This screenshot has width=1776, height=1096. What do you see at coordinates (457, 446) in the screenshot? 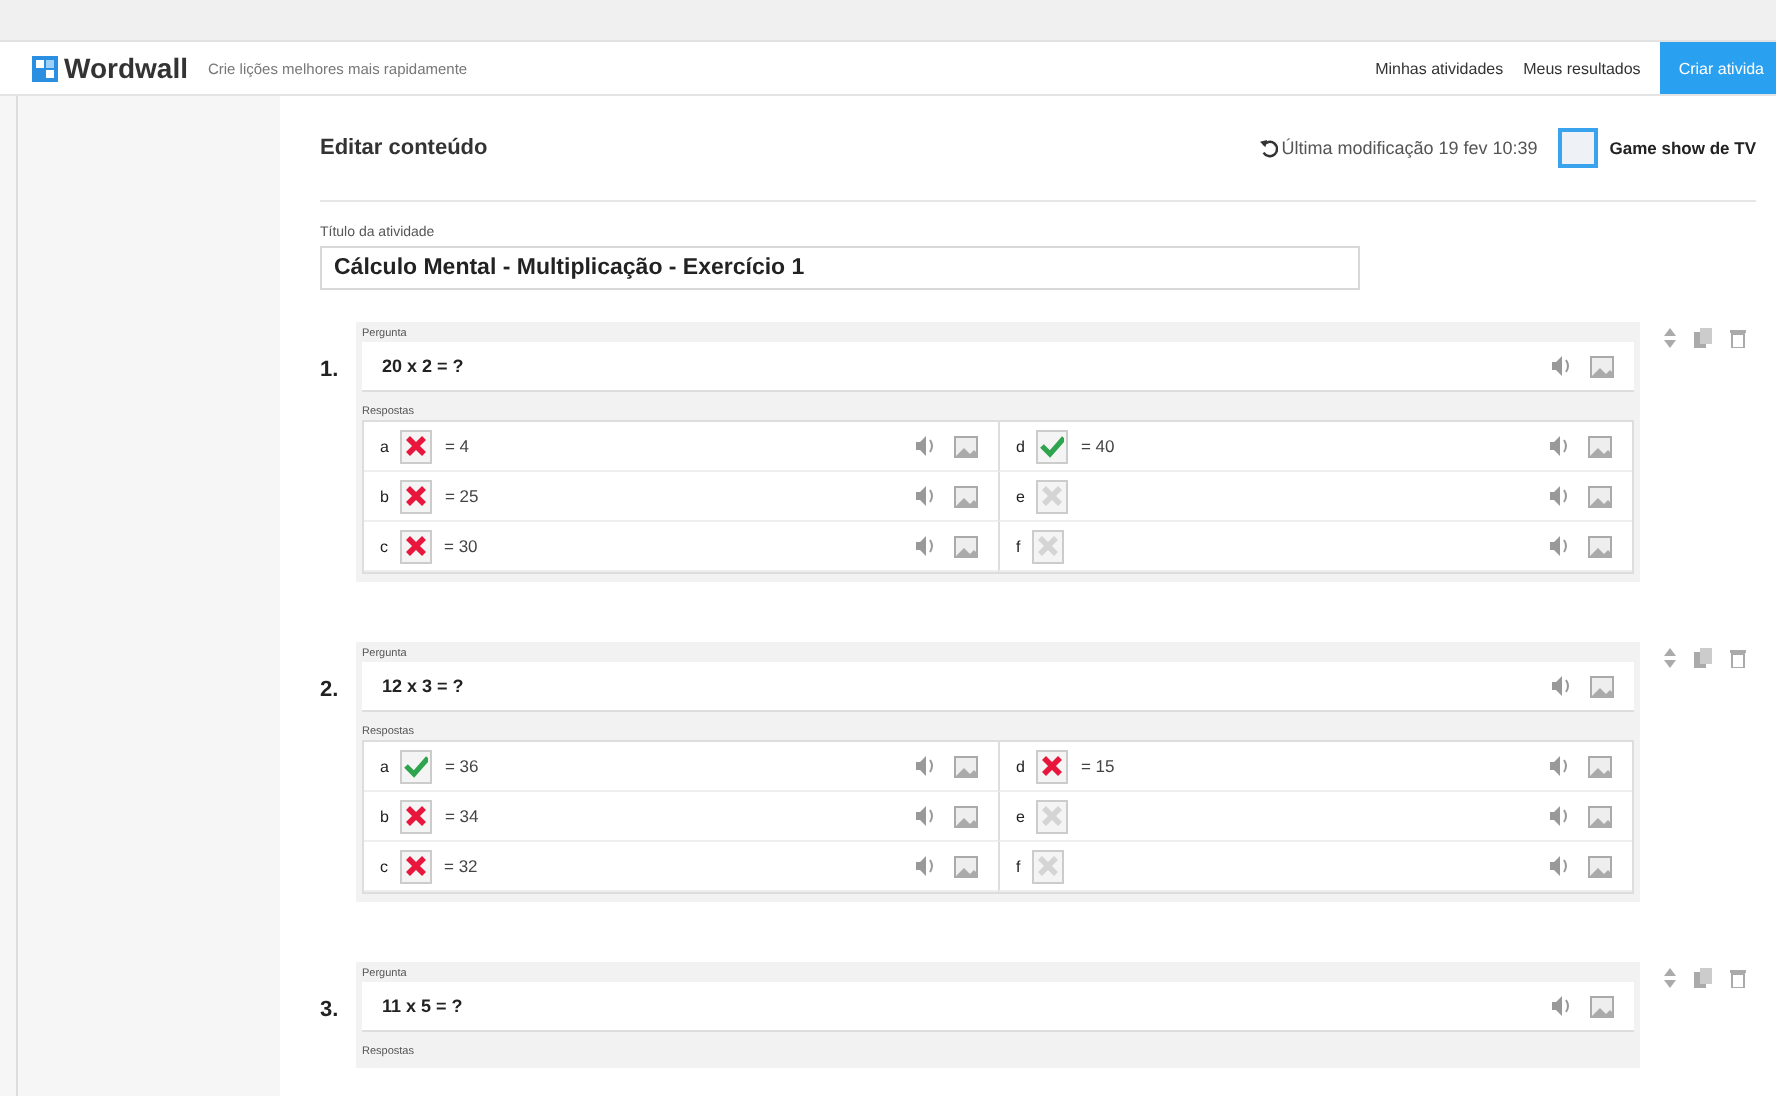
I see `answer-text: = 4` at bounding box center [457, 446].